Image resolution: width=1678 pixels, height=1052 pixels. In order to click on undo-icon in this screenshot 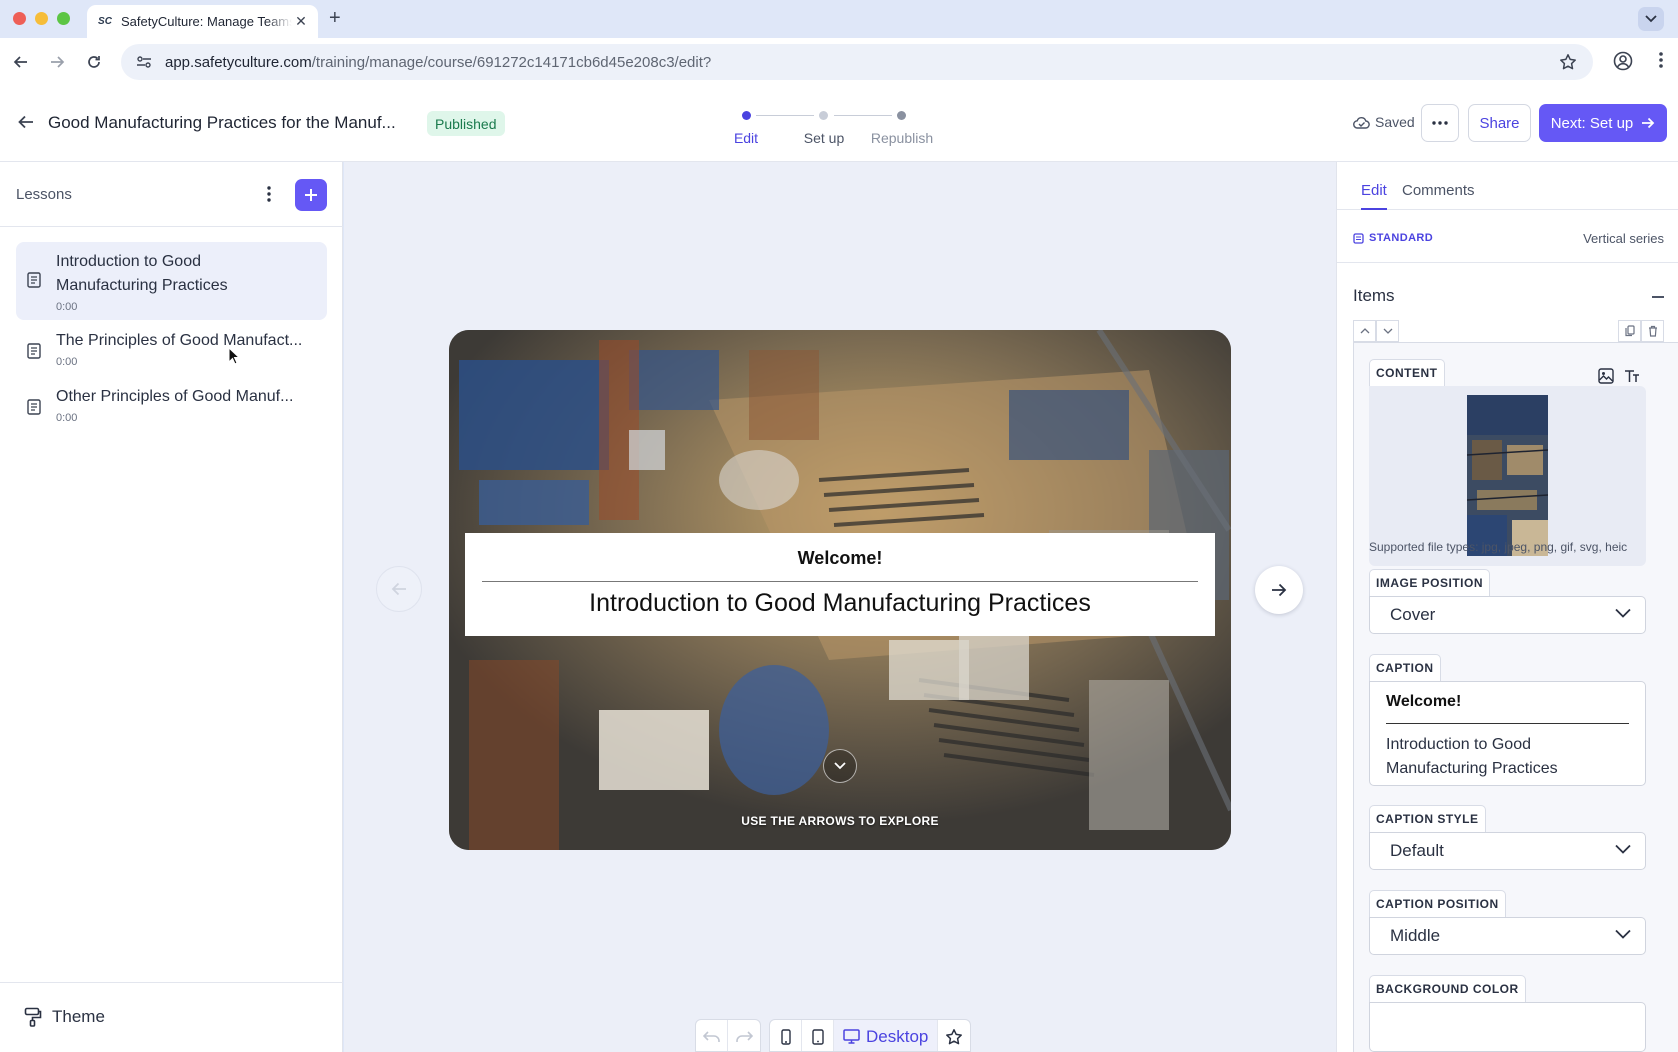, I will do `click(712, 1035)`.